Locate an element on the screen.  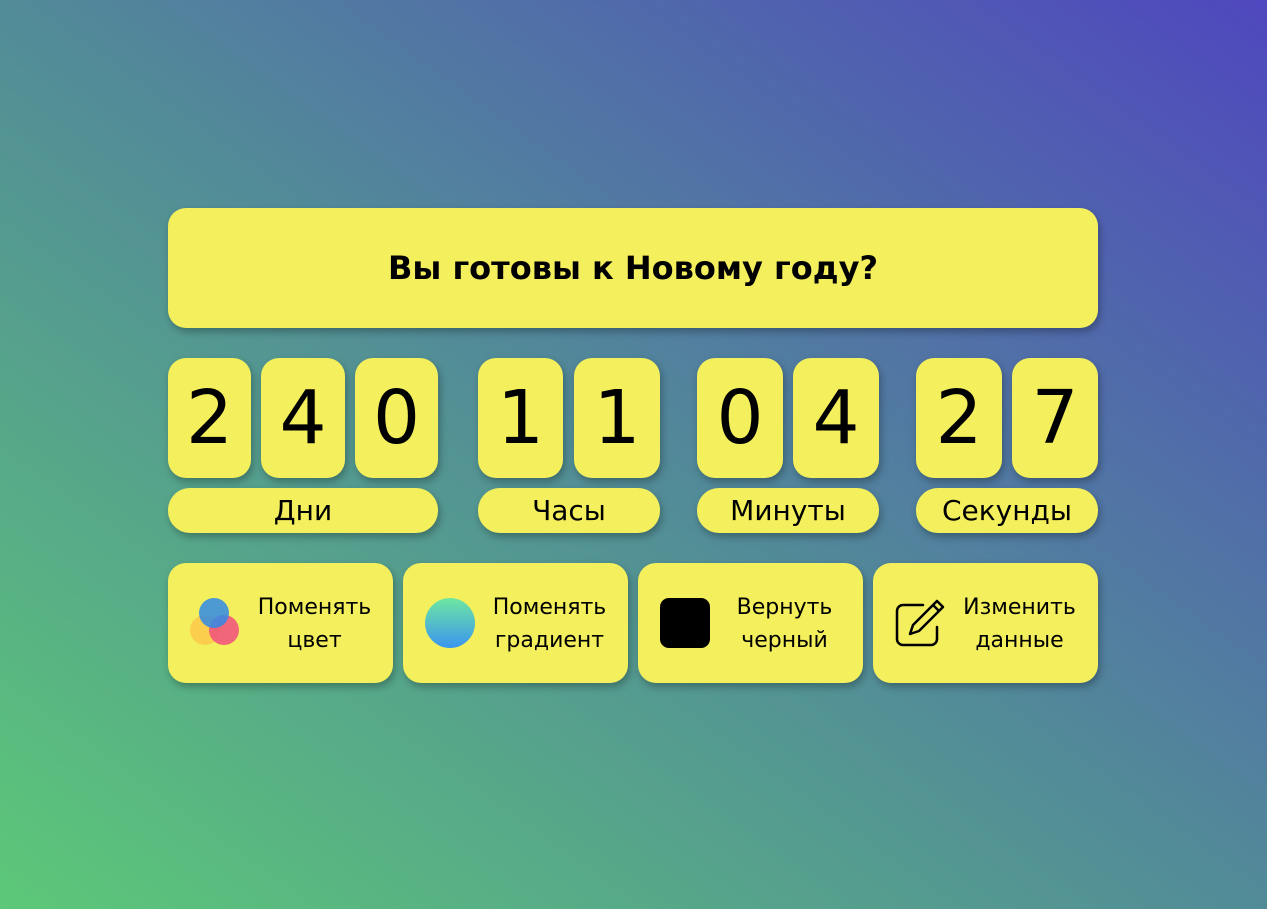
button-label-line: Изменить is located at coordinates (1019, 607).